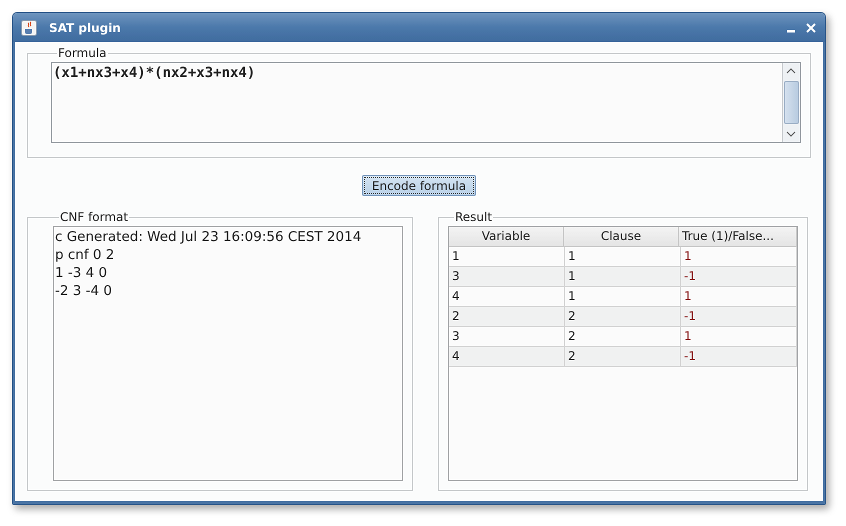  What do you see at coordinates (419, 185) in the screenshot?
I see `encode-button: Encode formula` at bounding box center [419, 185].